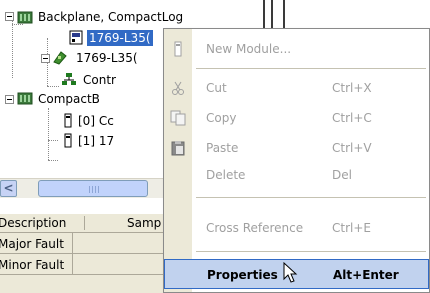 This screenshot has width=430, height=293. Describe the element at coordinates (60, 58) in the screenshot. I see `module-icon` at that location.